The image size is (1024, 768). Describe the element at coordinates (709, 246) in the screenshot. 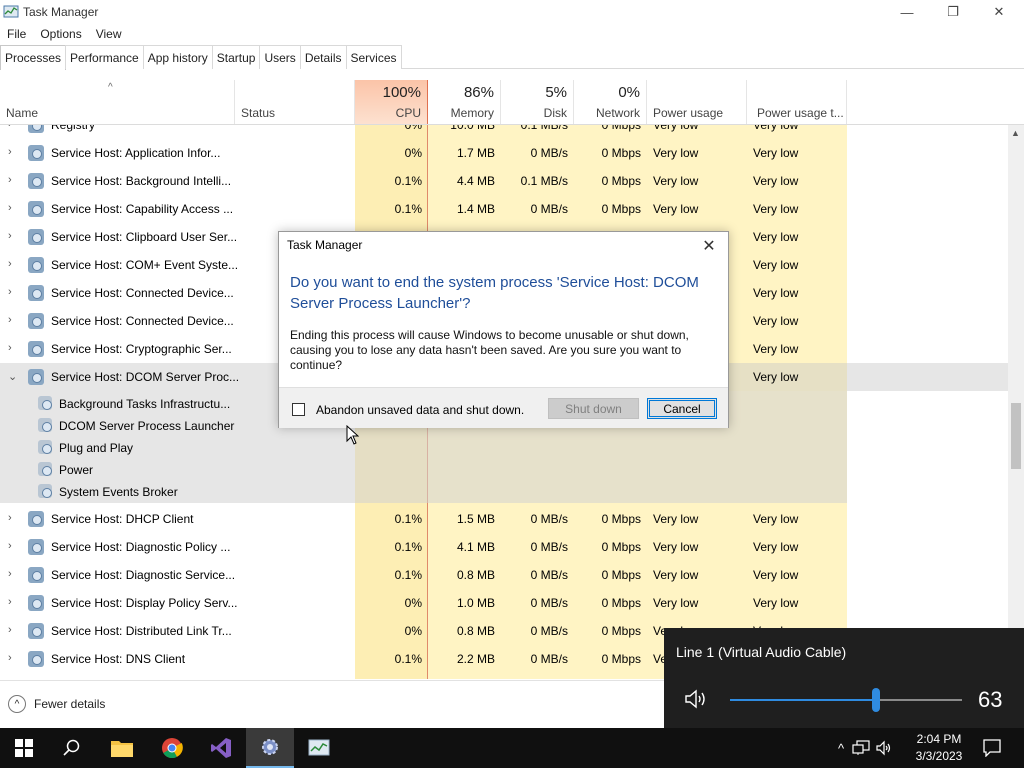

I see `dialog-close-icon: ✕` at that location.